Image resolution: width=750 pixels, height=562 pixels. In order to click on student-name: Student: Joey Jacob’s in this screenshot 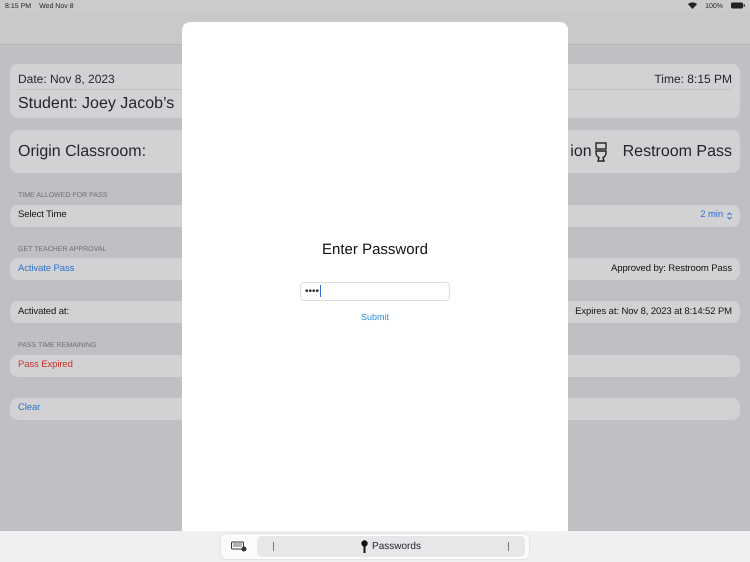, I will do `click(97, 104)`.